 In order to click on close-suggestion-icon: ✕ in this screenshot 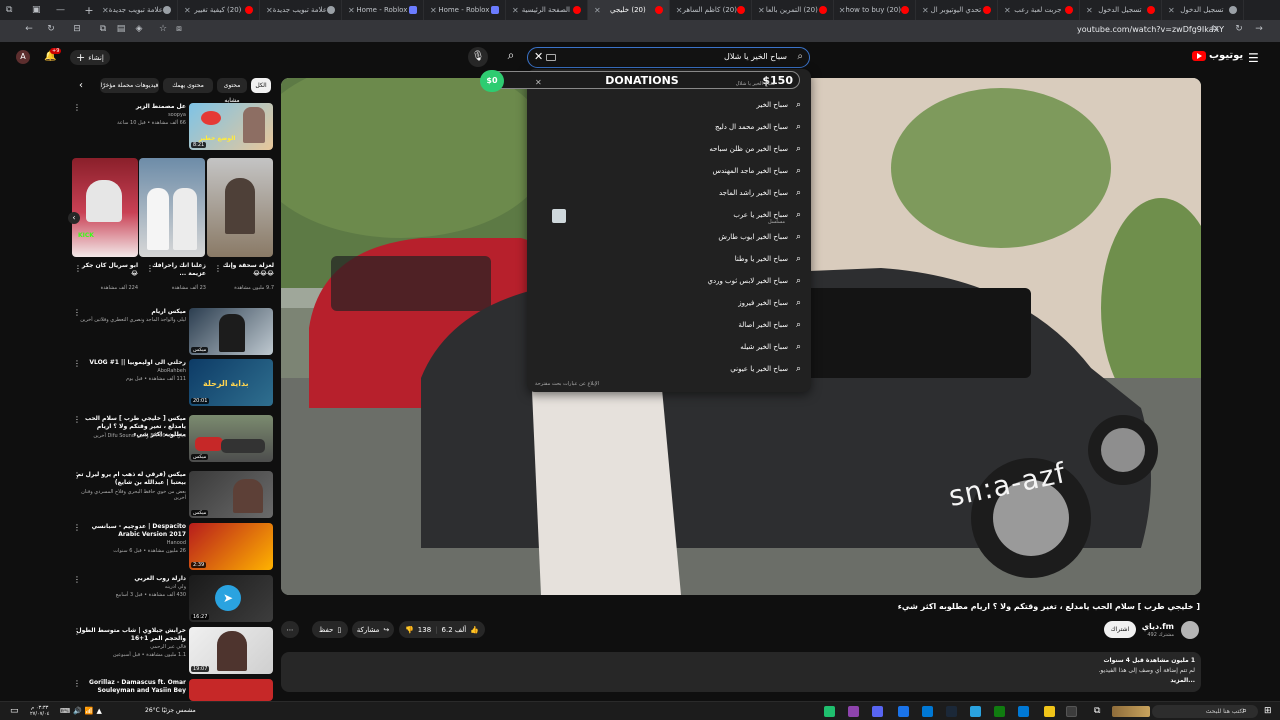, I will do `click(538, 82)`.